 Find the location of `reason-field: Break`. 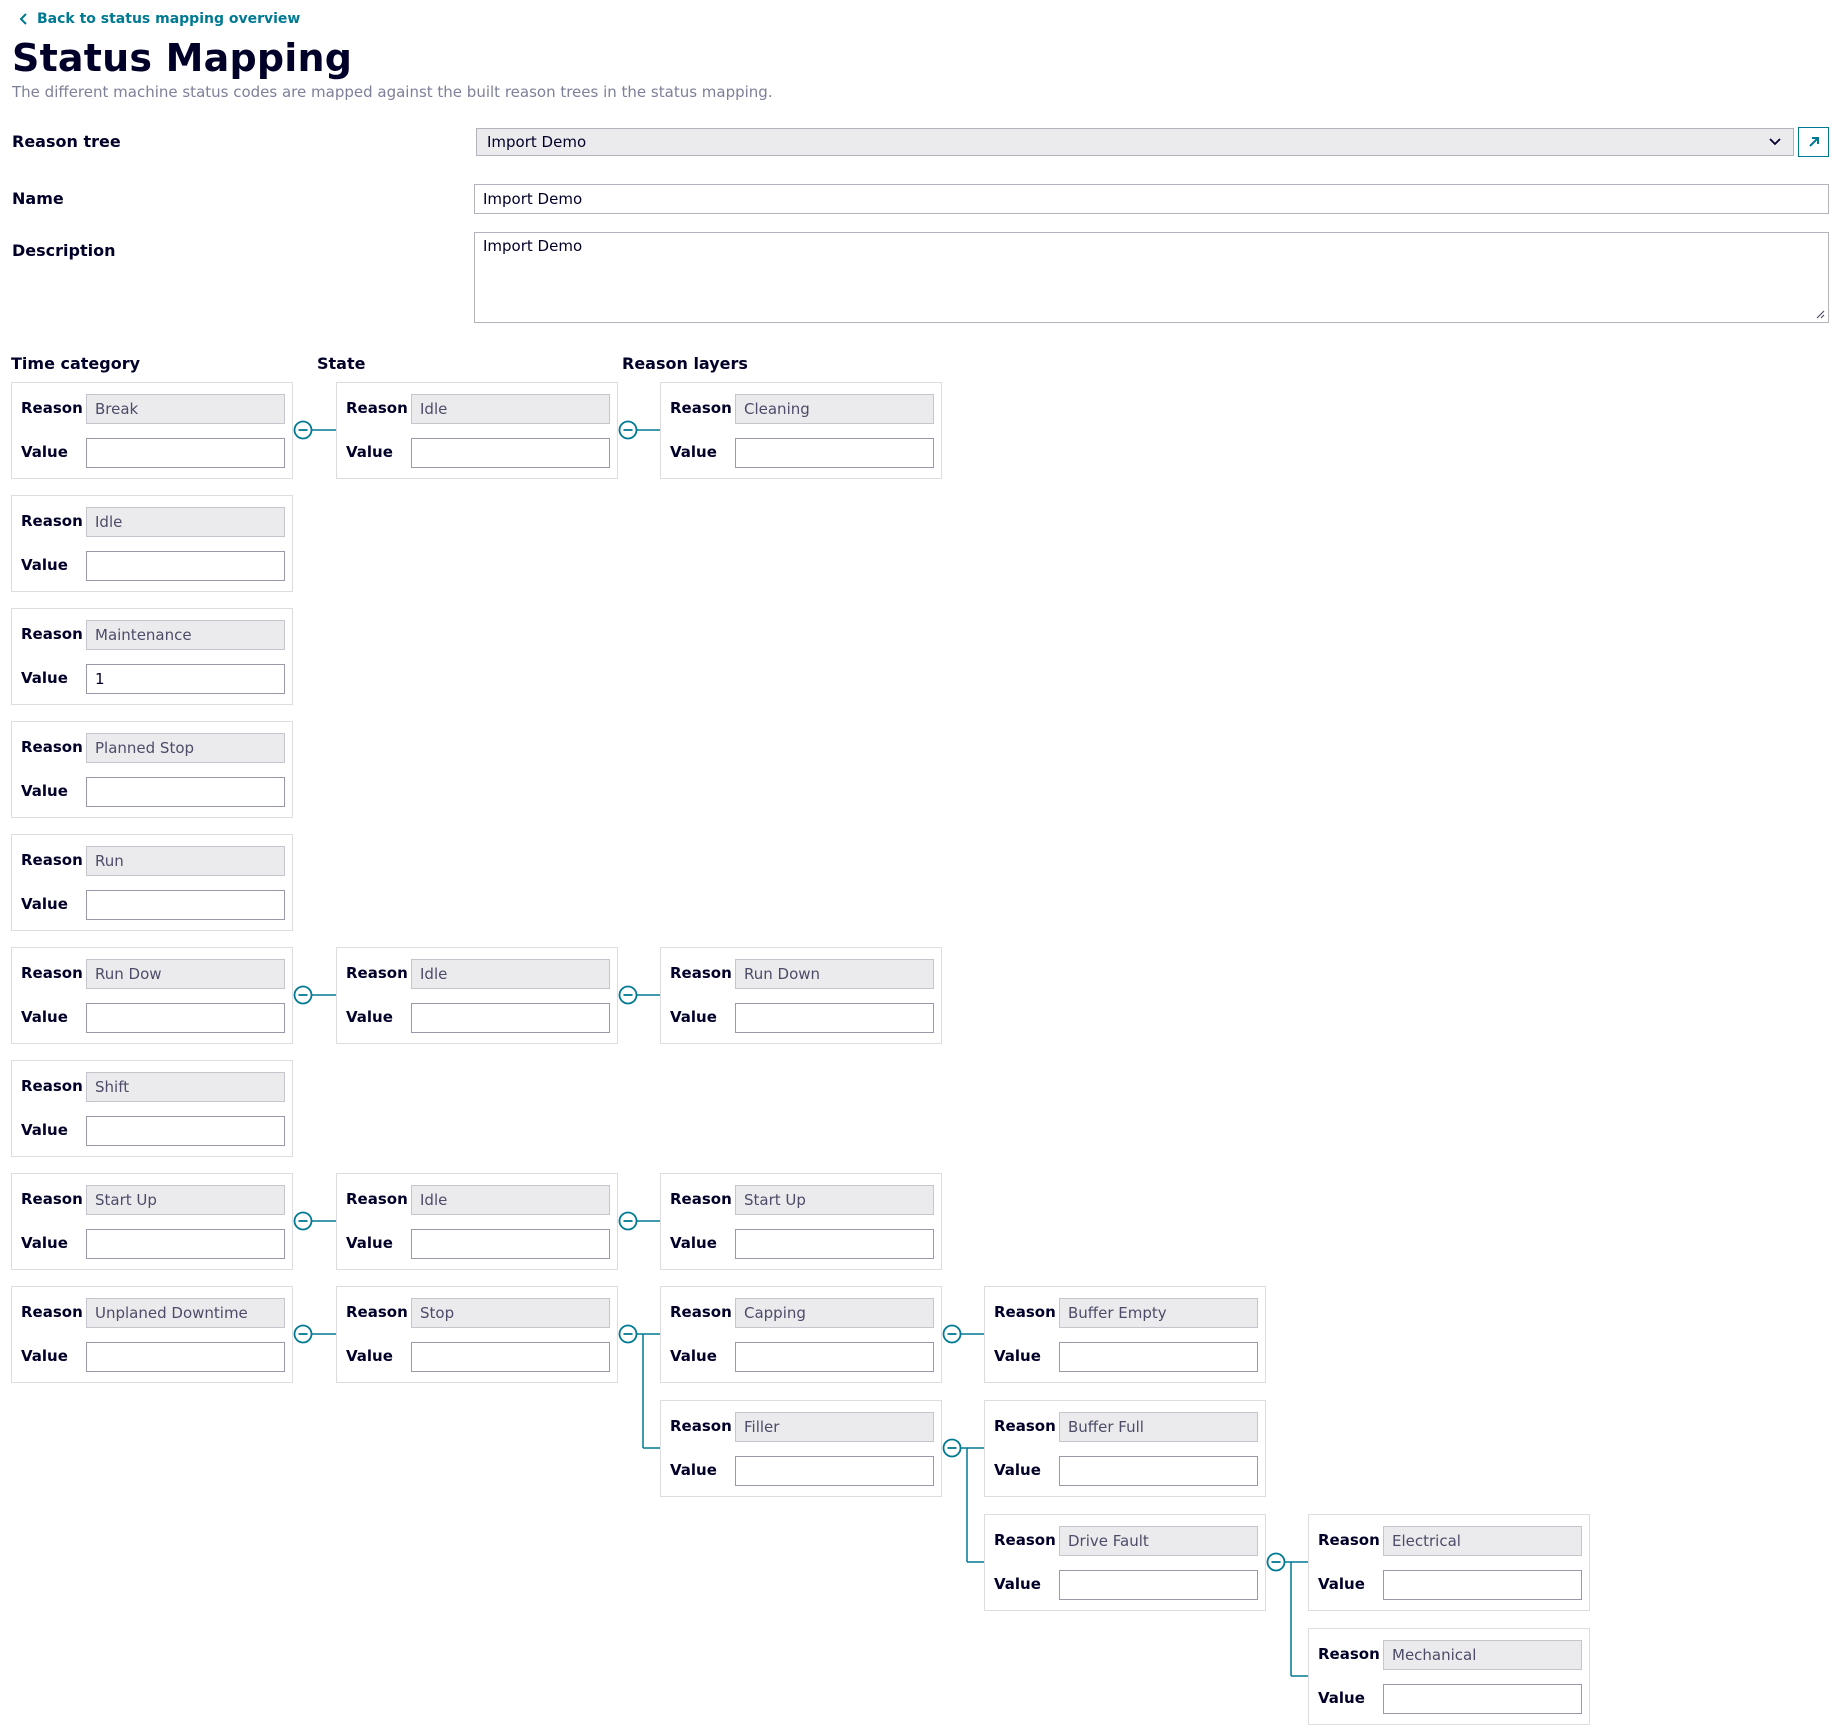

reason-field: Break is located at coordinates (185, 409).